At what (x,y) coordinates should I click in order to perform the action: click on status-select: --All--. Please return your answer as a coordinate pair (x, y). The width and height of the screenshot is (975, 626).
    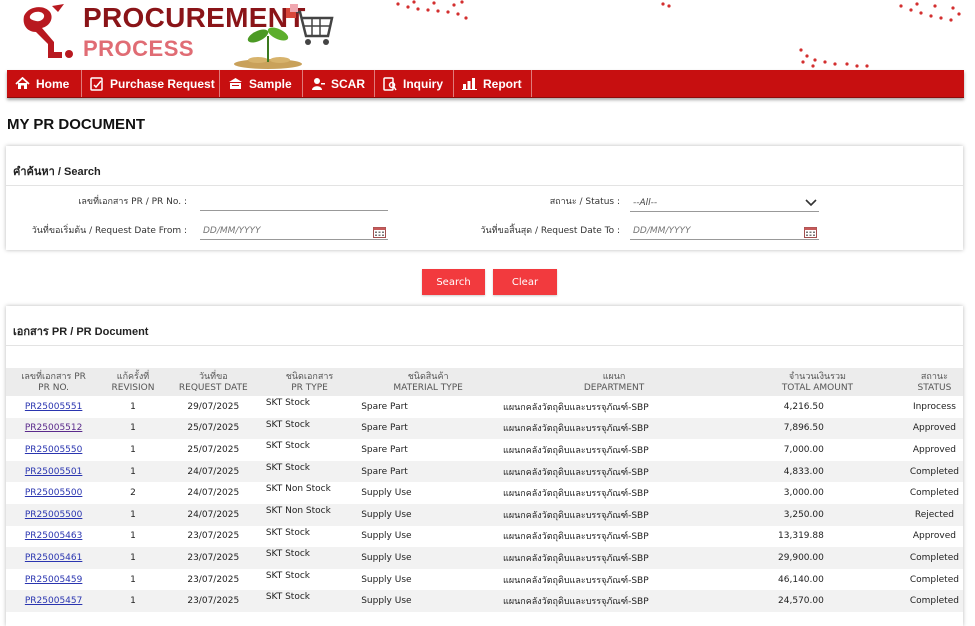
    Looking at the image, I should click on (724, 203).